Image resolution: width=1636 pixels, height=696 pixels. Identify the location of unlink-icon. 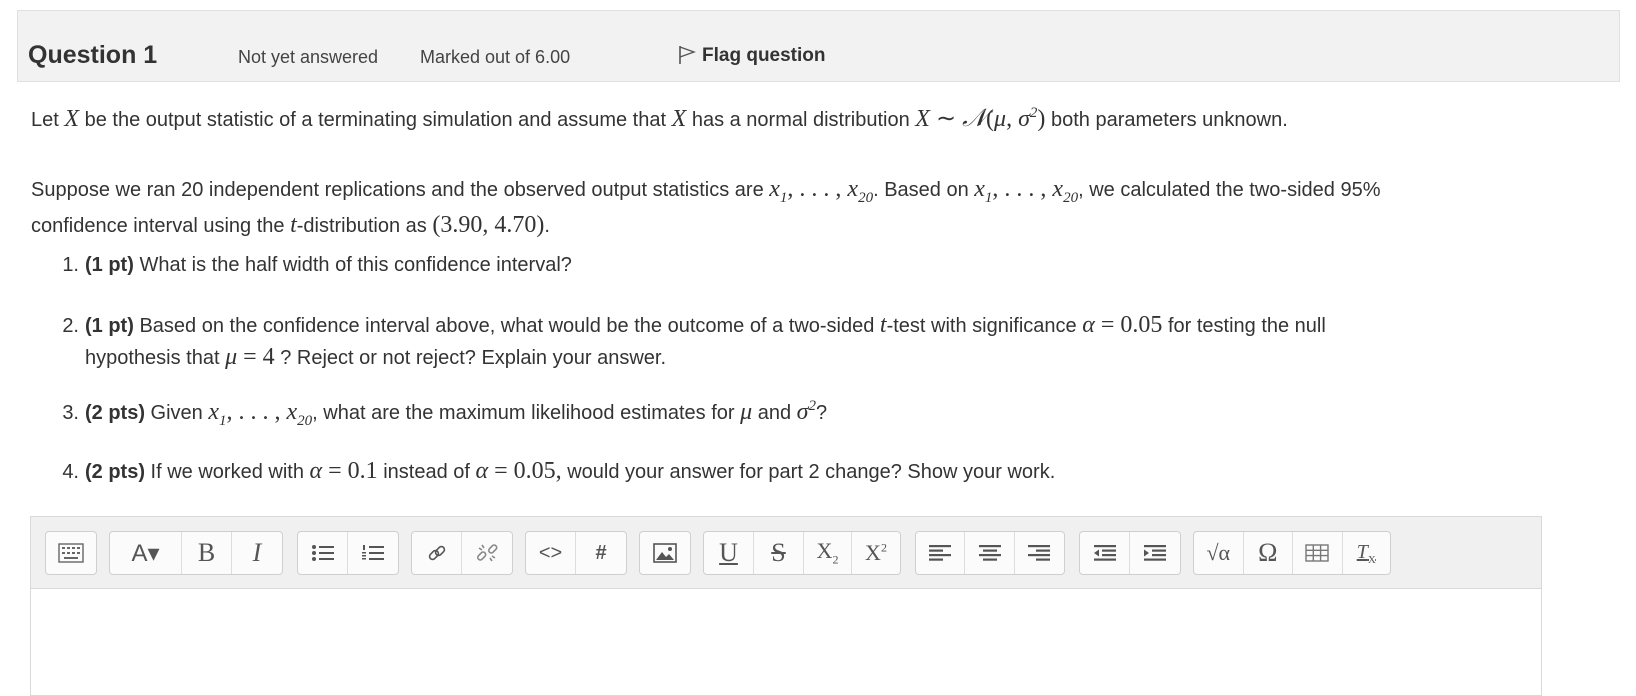
(487, 553).